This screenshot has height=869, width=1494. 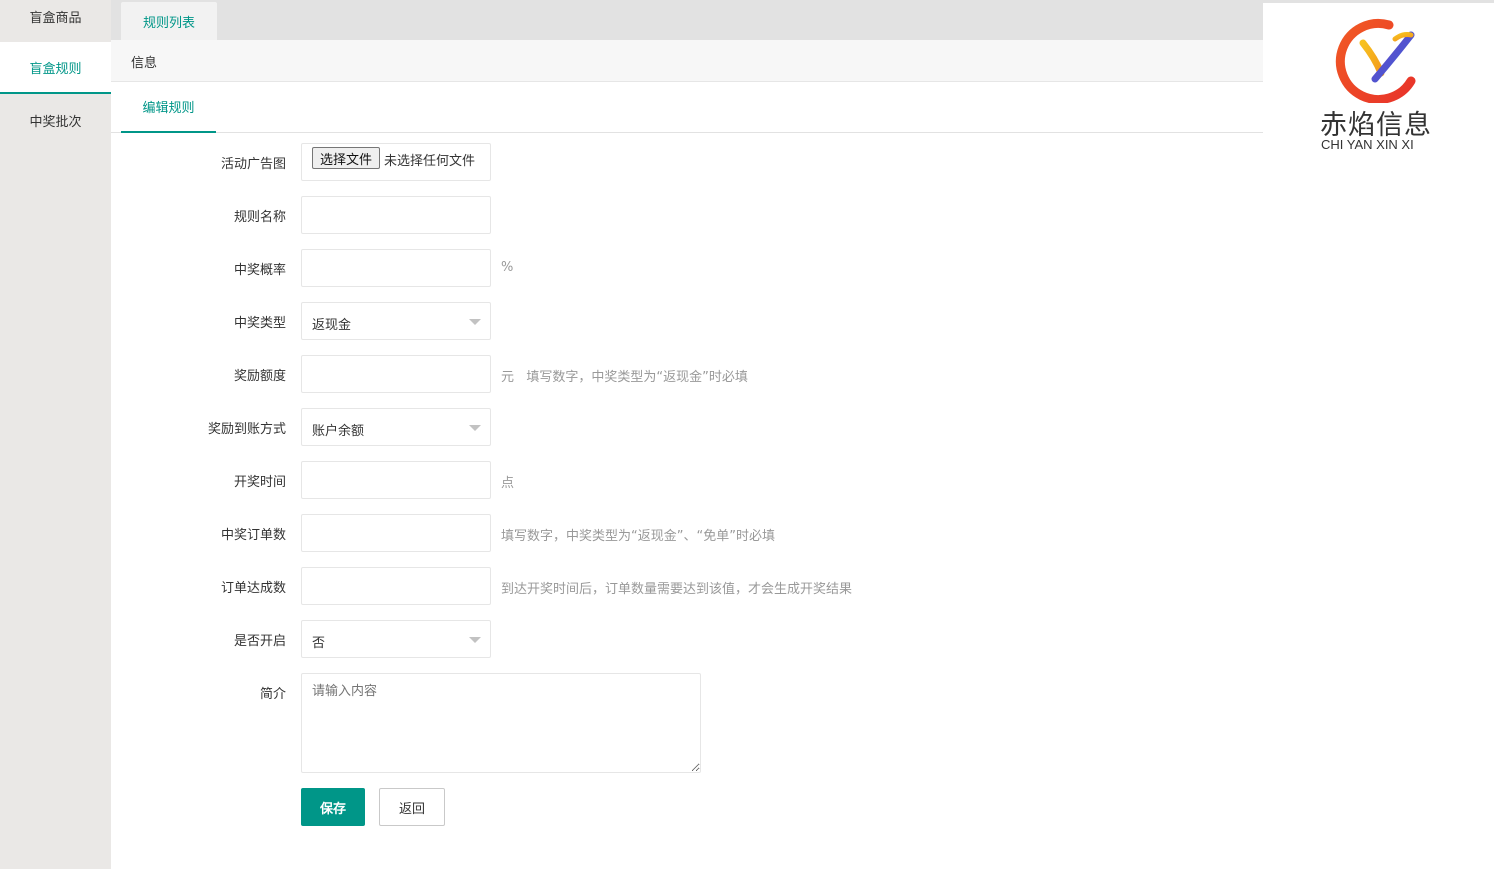 What do you see at coordinates (396, 480) in the screenshot?
I see `draw-time-input` at bounding box center [396, 480].